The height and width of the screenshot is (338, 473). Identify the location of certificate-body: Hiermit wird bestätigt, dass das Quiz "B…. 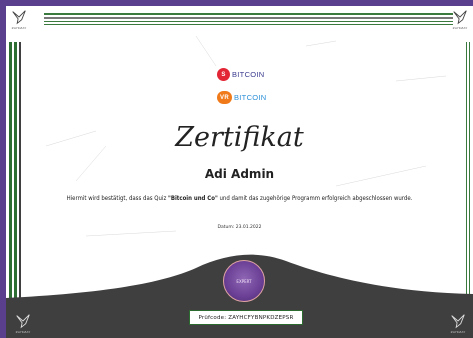
(239, 199).